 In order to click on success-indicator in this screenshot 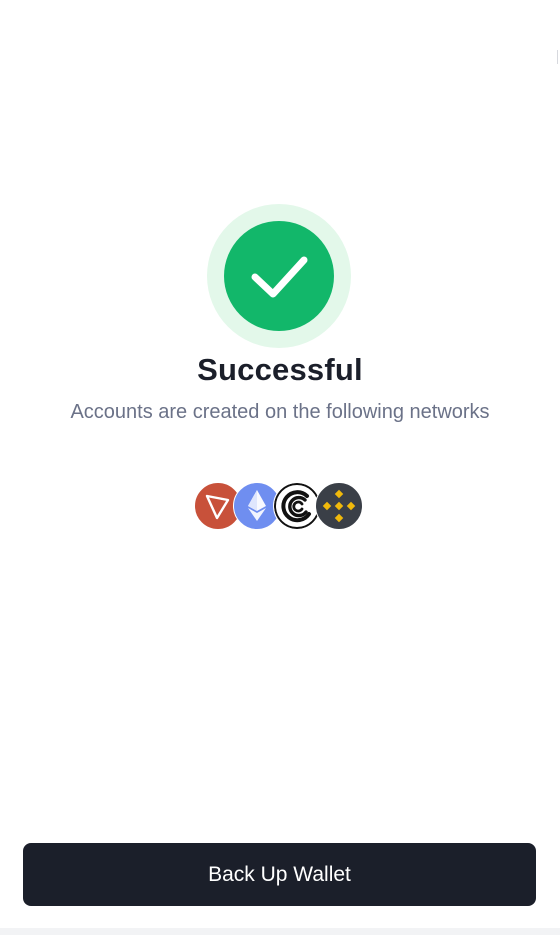, I will do `click(279, 276)`.